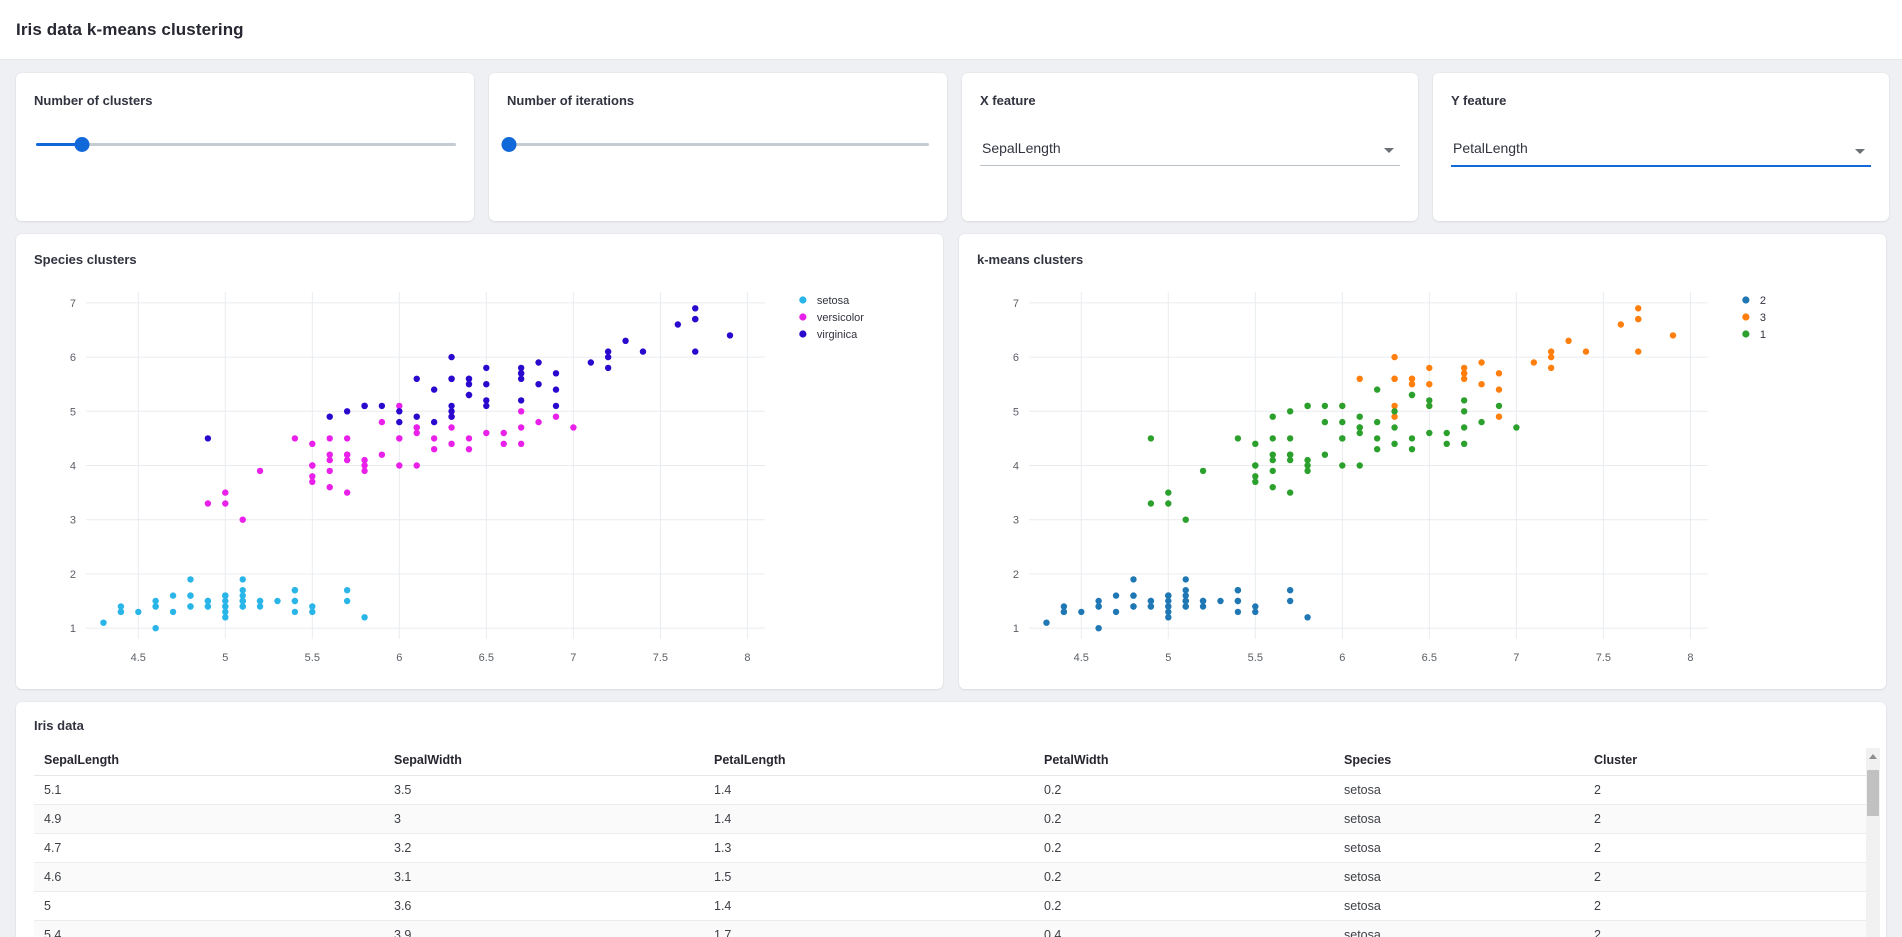  What do you see at coordinates (544, 790) in the screenshot?
I see `table-cell-sepalwidth: 3.5` at bounding box center [544, 790].